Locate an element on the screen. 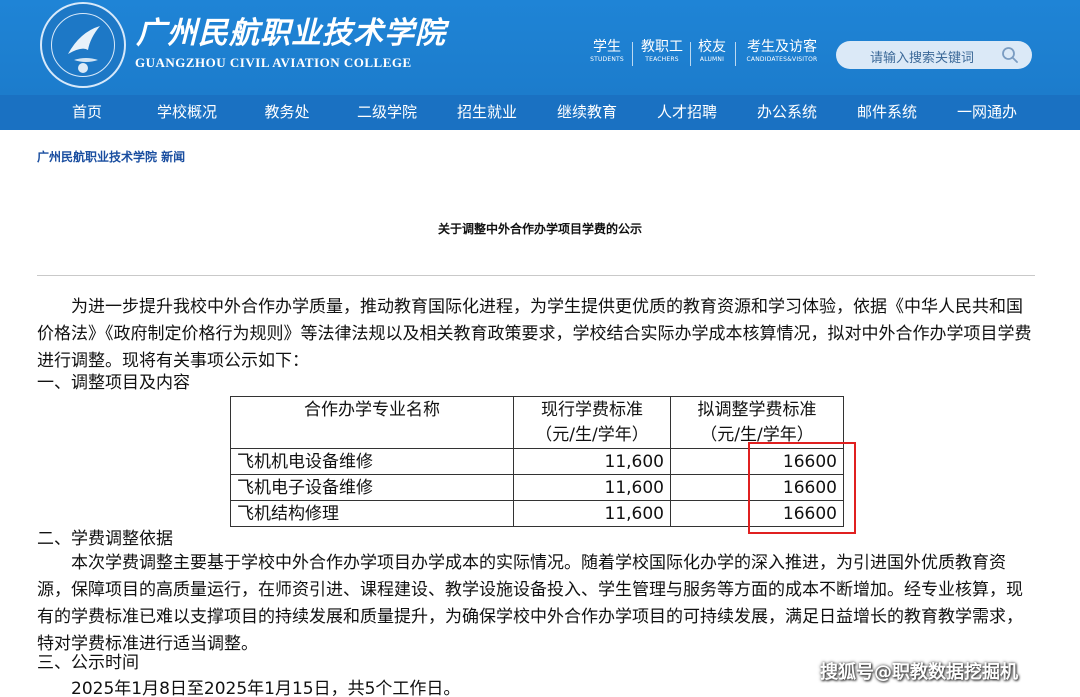 This screenshot has height=697, width=1080. nav-item-office-system: 办公系统 is located at coordinates (787, 112).